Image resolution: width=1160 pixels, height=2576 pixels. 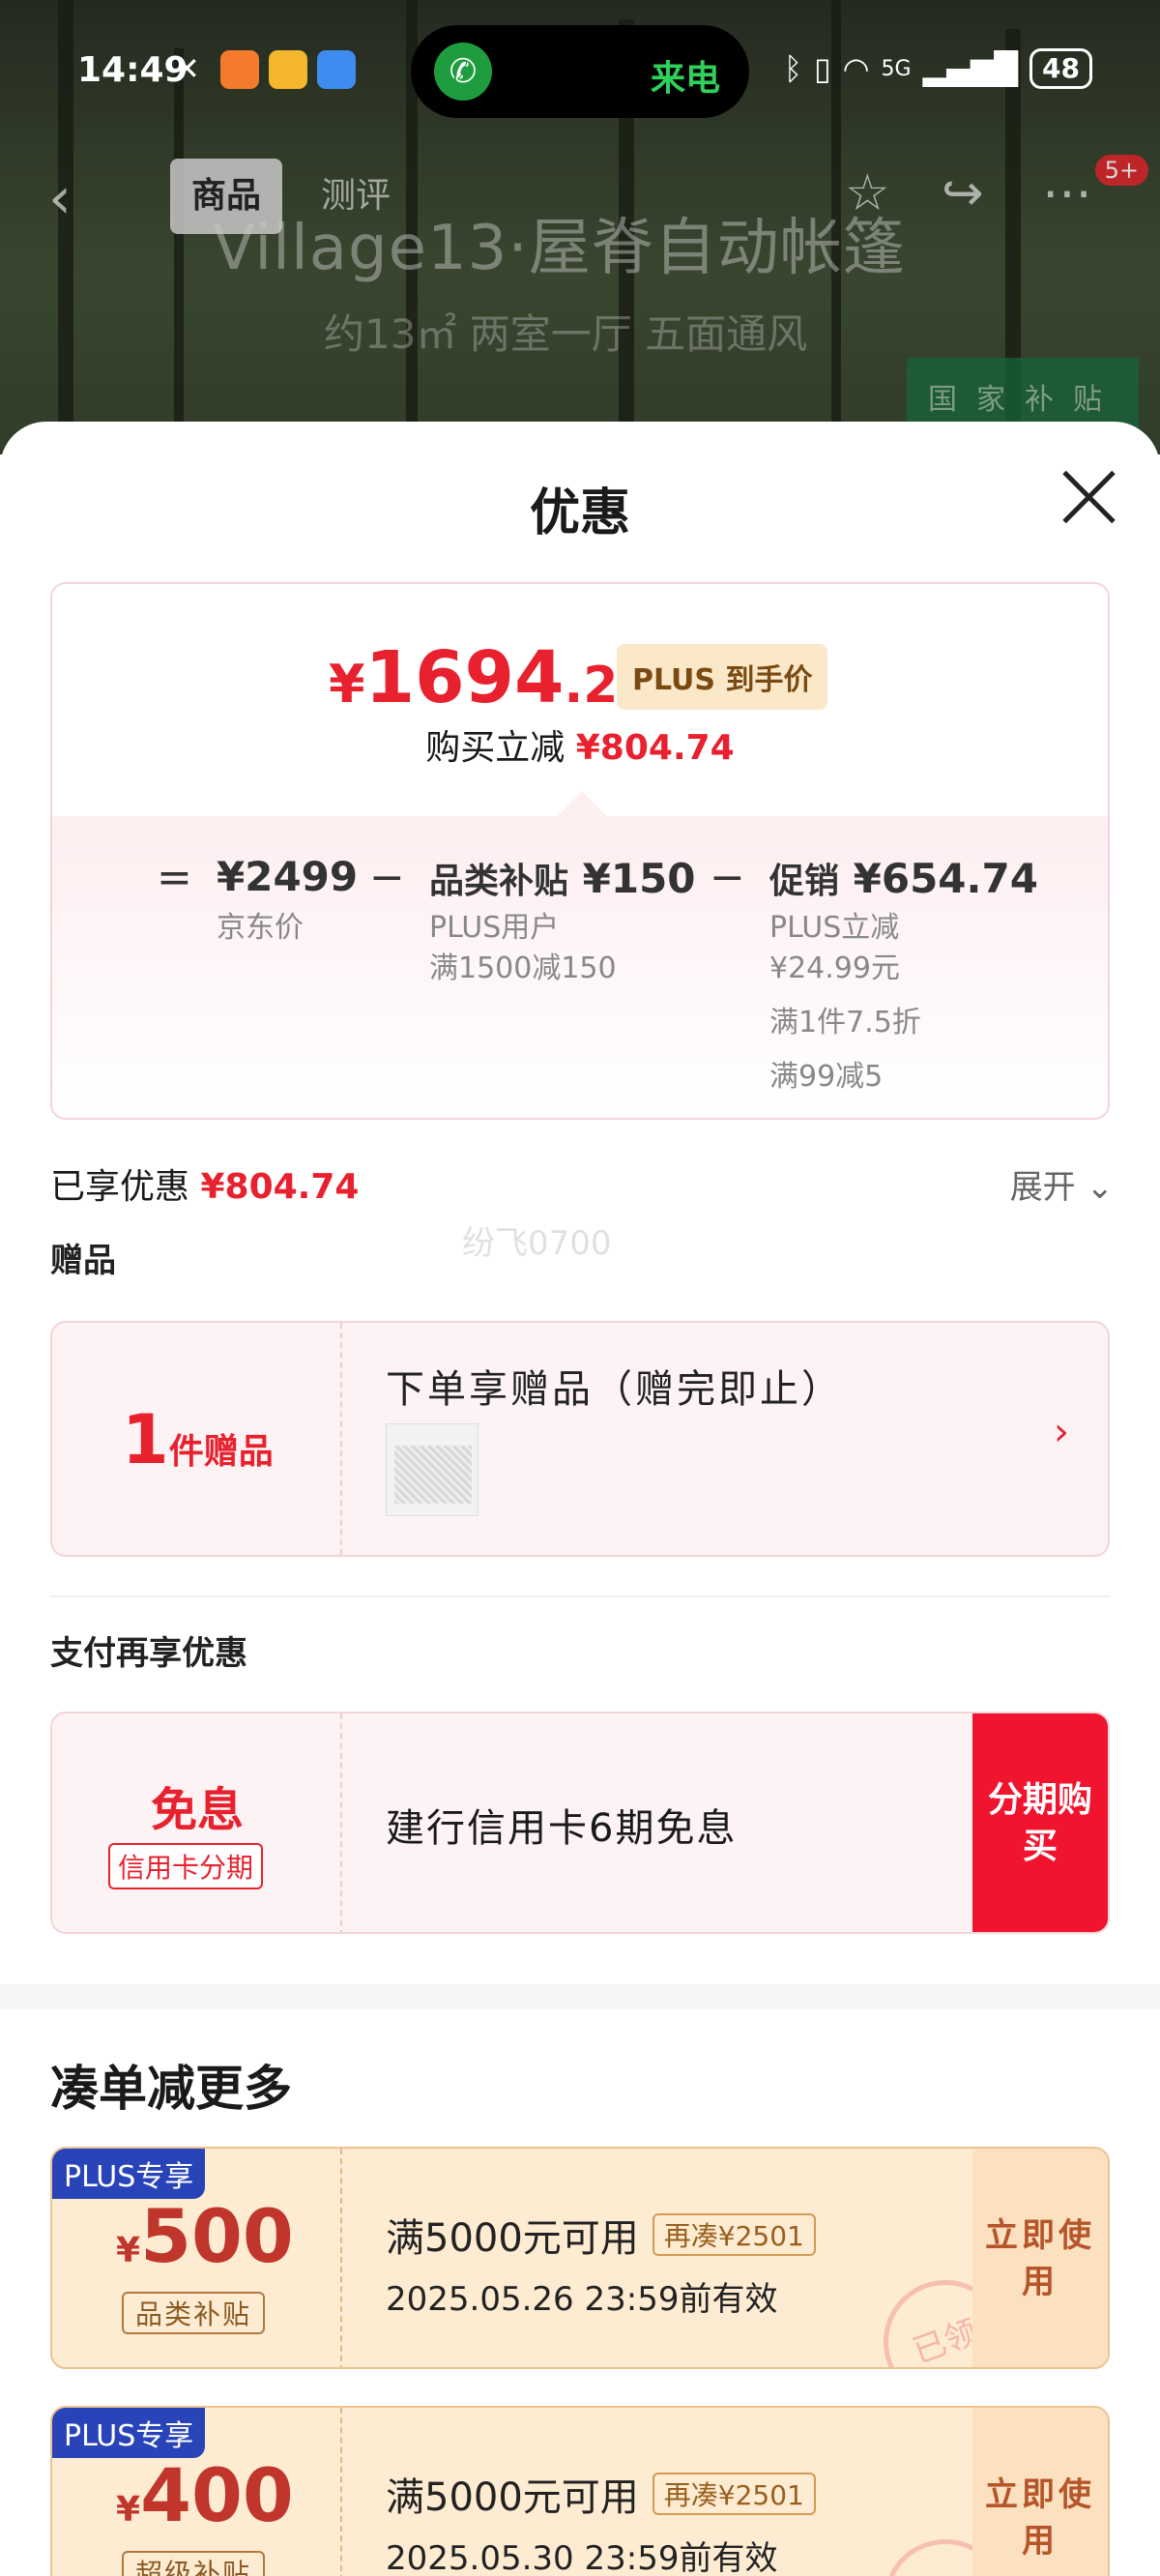 What do you see at coordinates (963, 193) in the screenshot?
I see `share-icon: ↪` at bounding box center [963, 193].